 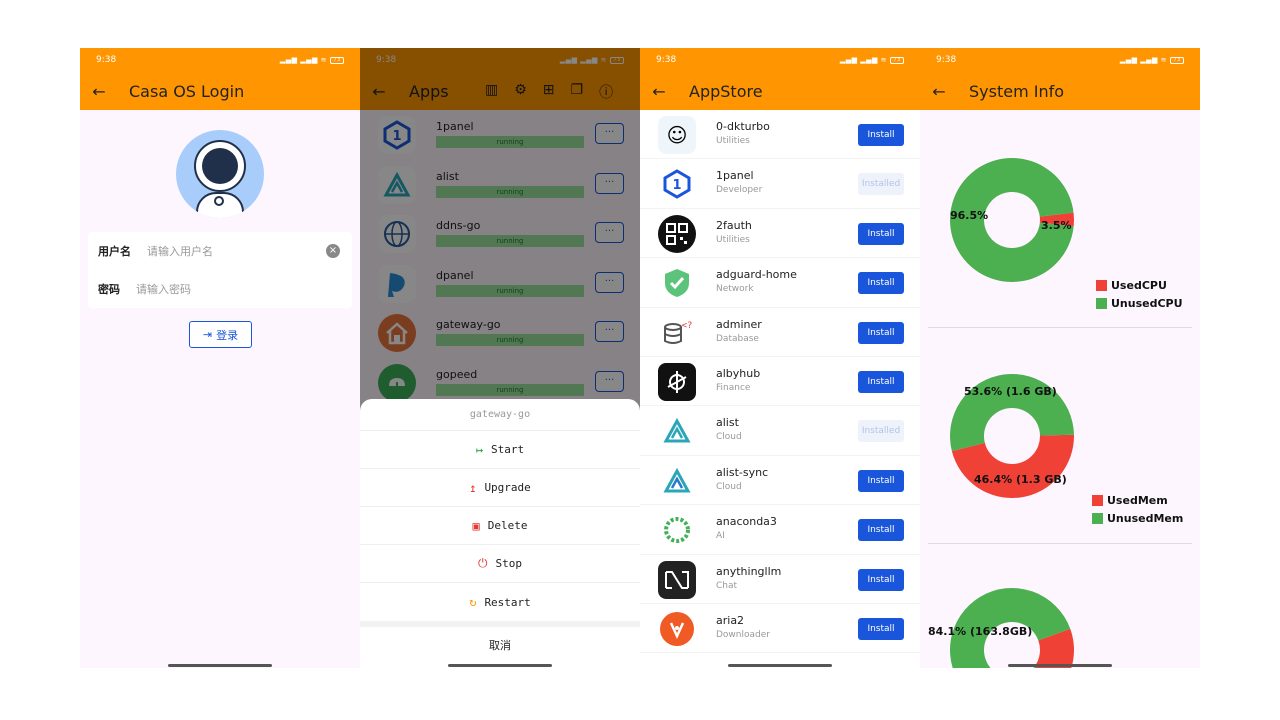 I want to click on stop-action: ⏻ Stop, so click(x=500, y=564).